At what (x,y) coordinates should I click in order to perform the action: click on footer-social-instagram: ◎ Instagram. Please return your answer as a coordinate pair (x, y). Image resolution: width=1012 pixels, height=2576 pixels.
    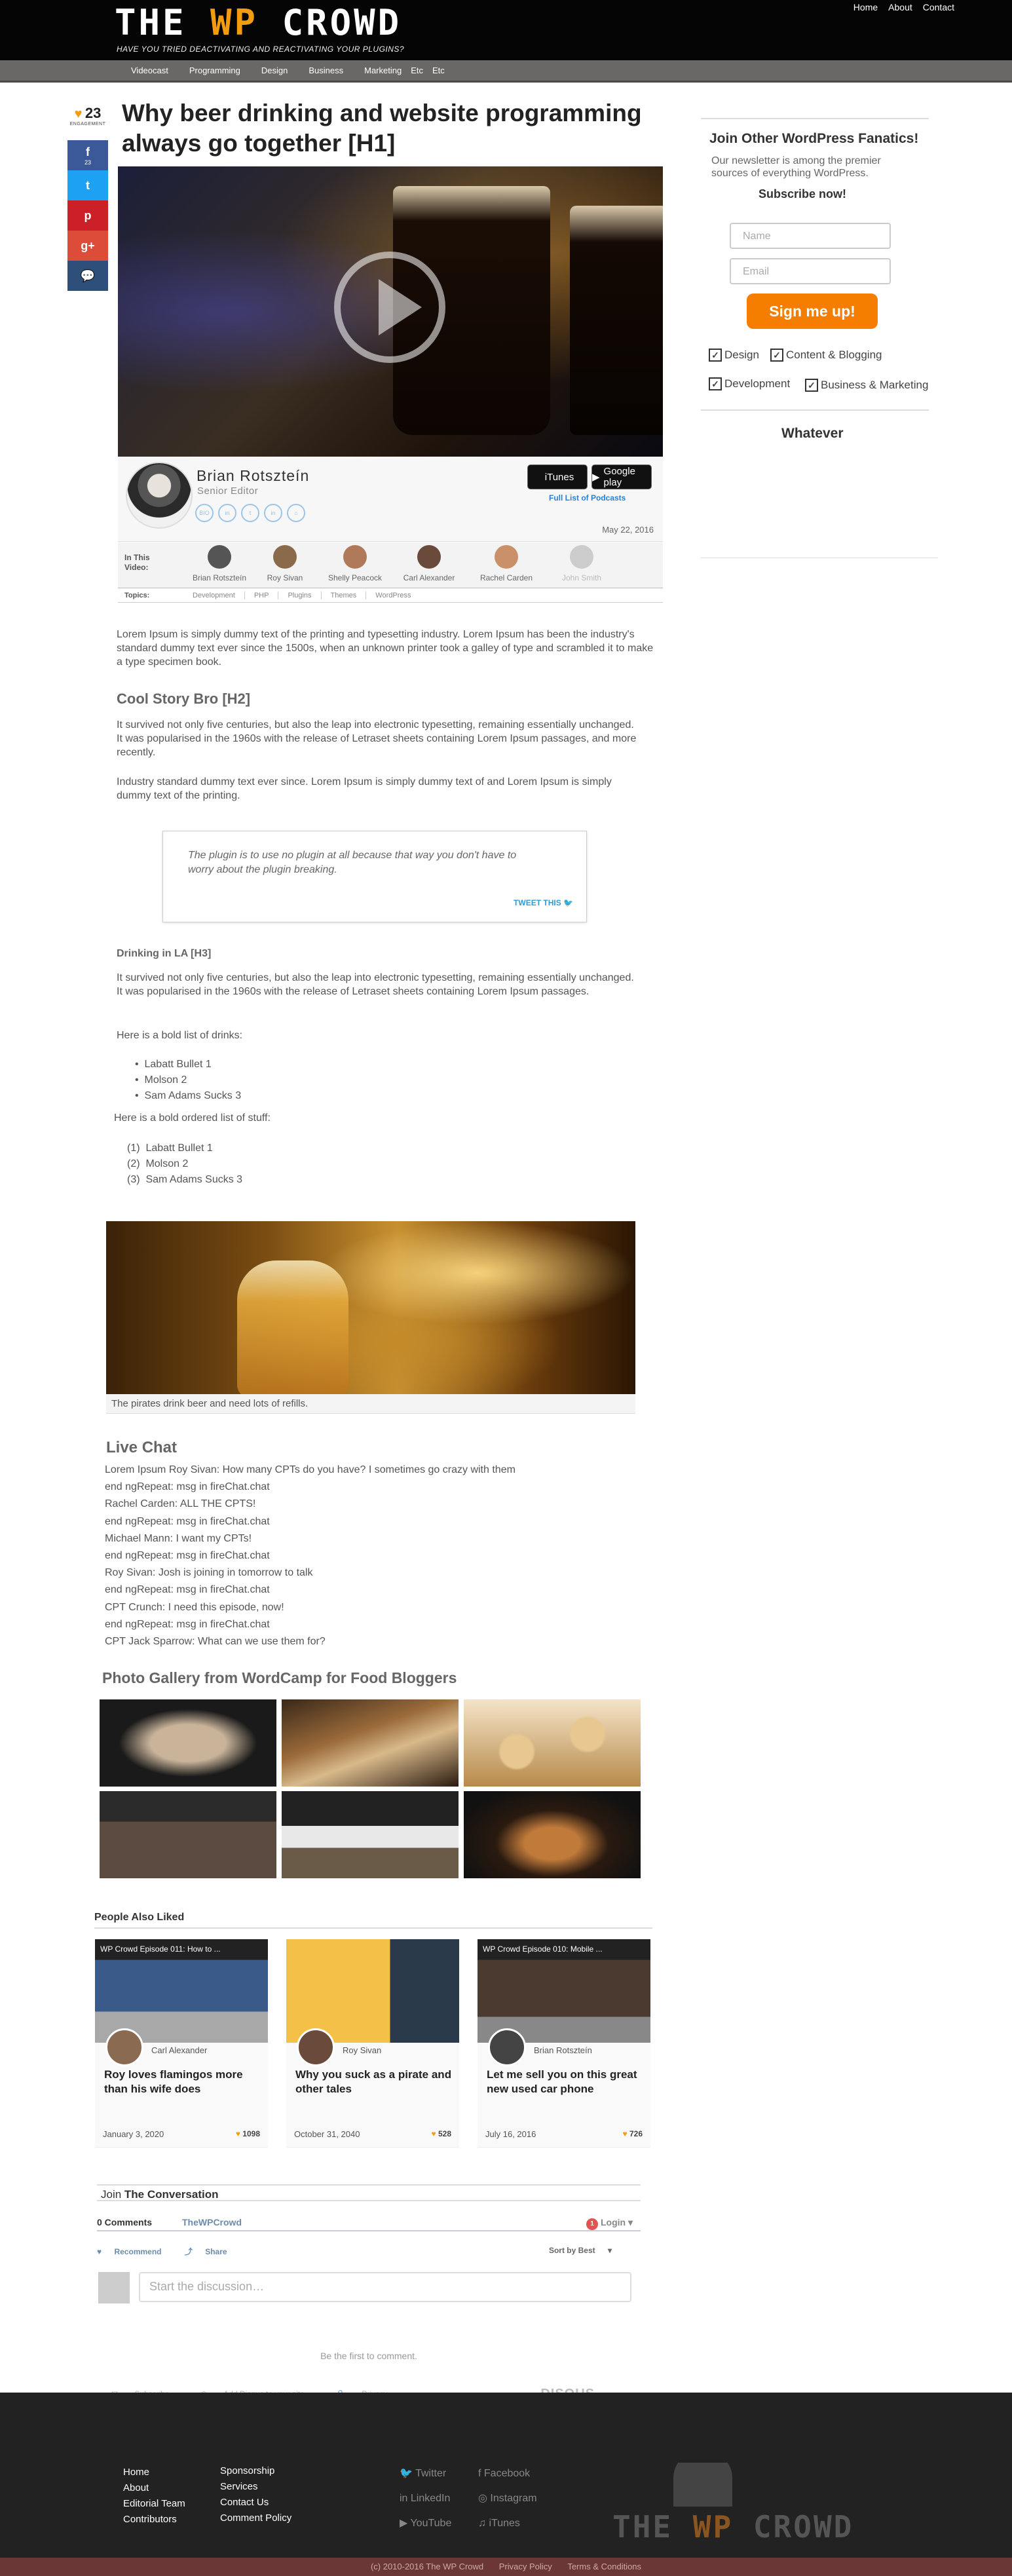
    Looking at the image, I should click on (507, 2498).